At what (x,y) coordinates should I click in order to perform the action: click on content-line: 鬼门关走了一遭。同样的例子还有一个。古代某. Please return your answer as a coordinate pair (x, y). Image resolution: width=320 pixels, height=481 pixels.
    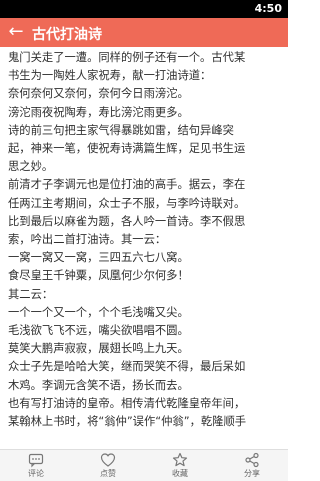
    Looking at the image, I should click on (127, 57).